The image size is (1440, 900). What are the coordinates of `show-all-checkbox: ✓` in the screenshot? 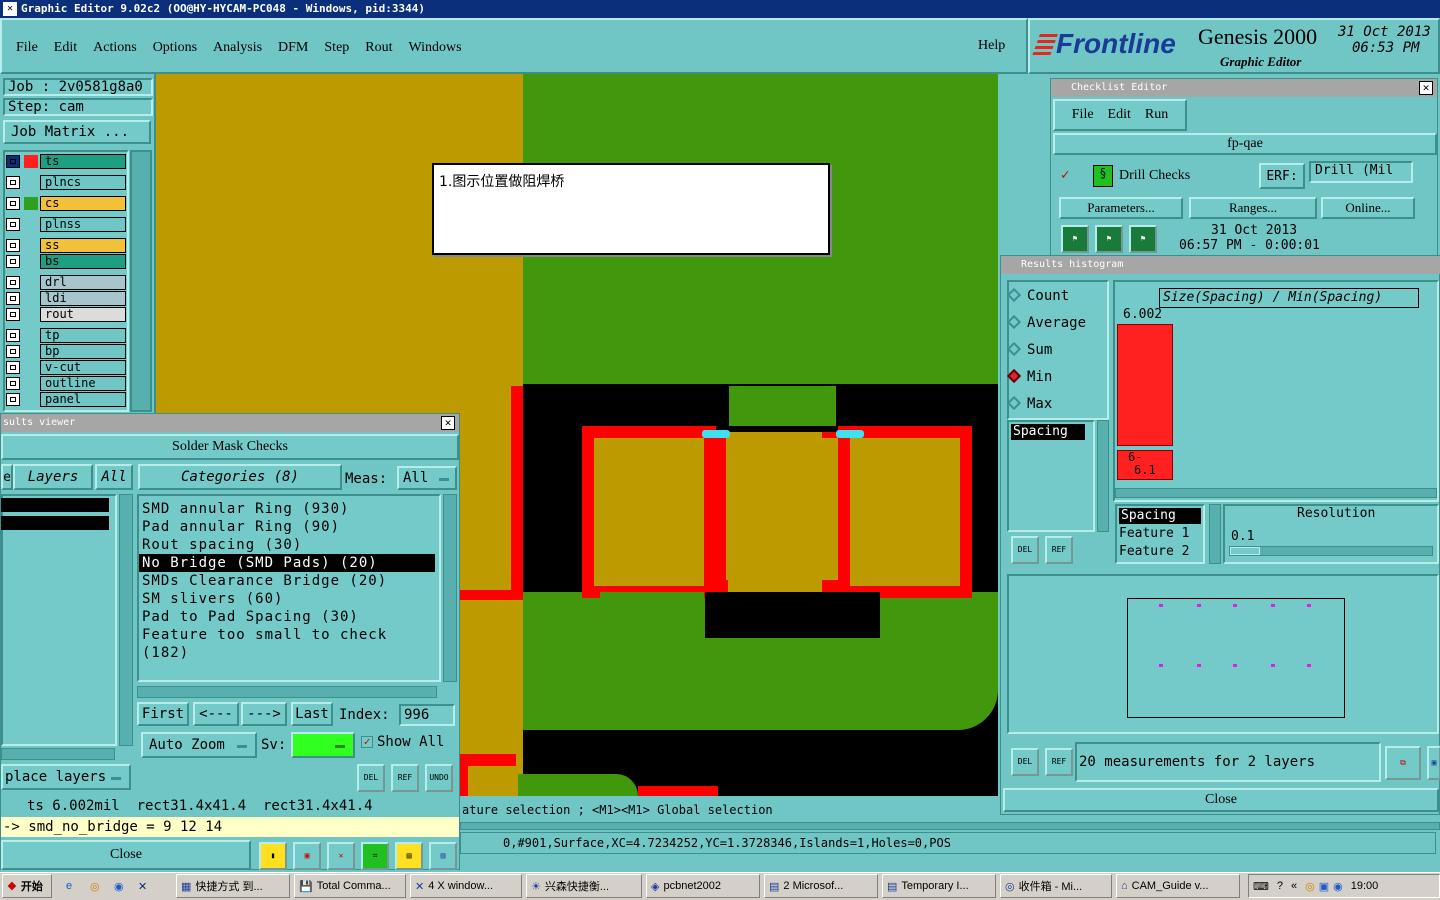 It's located at (367, 742).